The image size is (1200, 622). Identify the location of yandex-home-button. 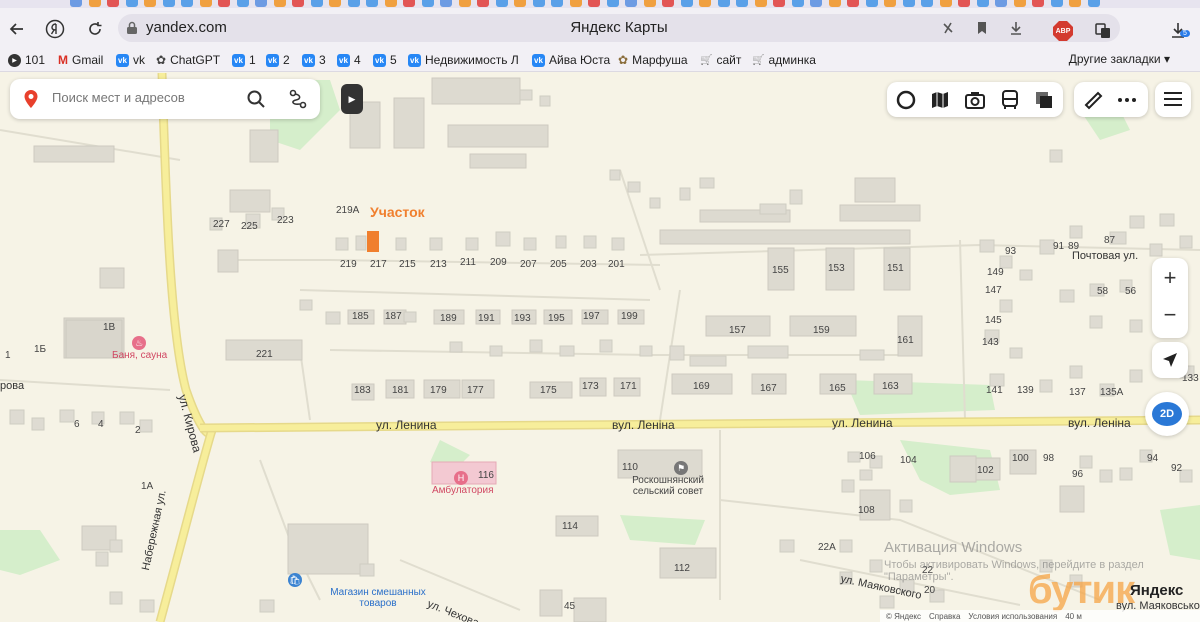
(55, 29).